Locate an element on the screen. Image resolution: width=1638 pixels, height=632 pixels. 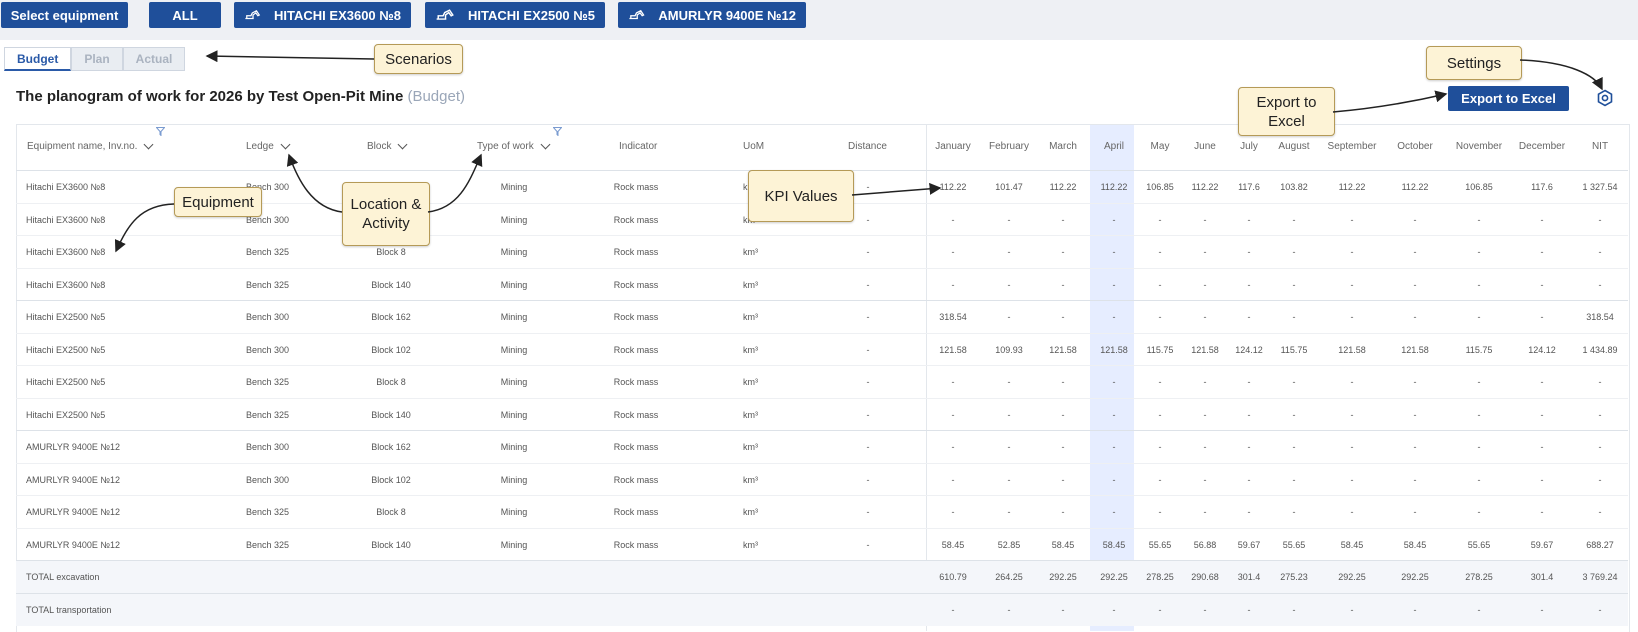
equipment-button-amurlyr-9400e: AMURLYR 9400E №12 is located at coordinates (712, 15).